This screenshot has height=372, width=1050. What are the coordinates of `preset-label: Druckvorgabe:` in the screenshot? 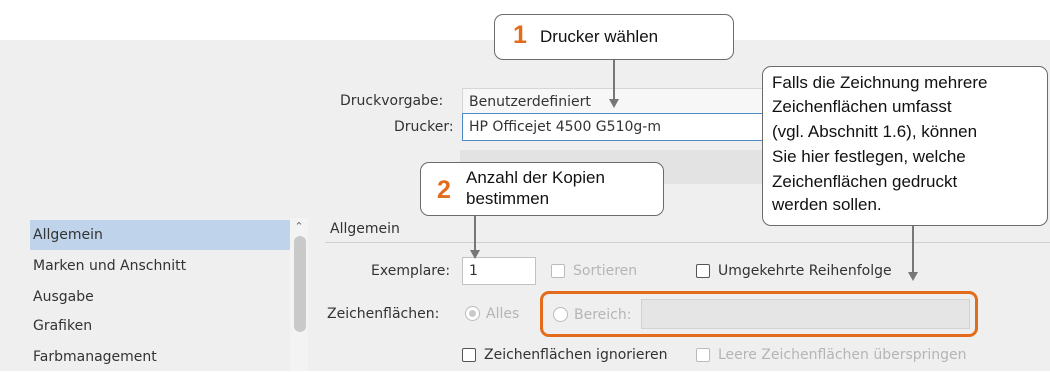 It's located at (392, 101).